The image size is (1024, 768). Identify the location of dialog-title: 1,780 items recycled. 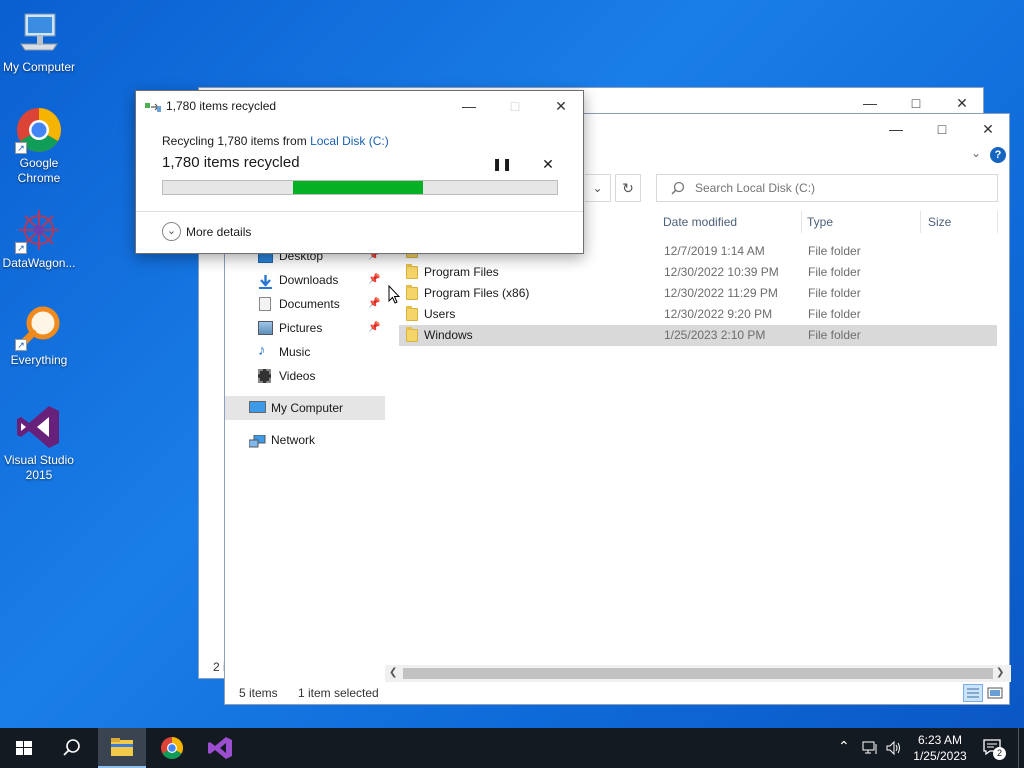
(221, 106).